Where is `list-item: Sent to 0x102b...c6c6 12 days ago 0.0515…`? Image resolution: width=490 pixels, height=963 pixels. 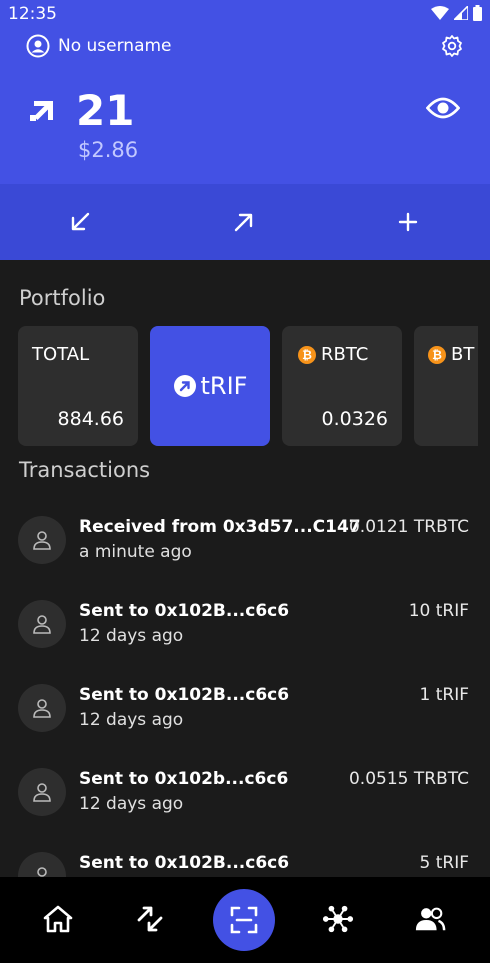
list-item: Sent to 0x102b...c6c6 12 days ago 0.0515… is located at coordinates (245, 794).